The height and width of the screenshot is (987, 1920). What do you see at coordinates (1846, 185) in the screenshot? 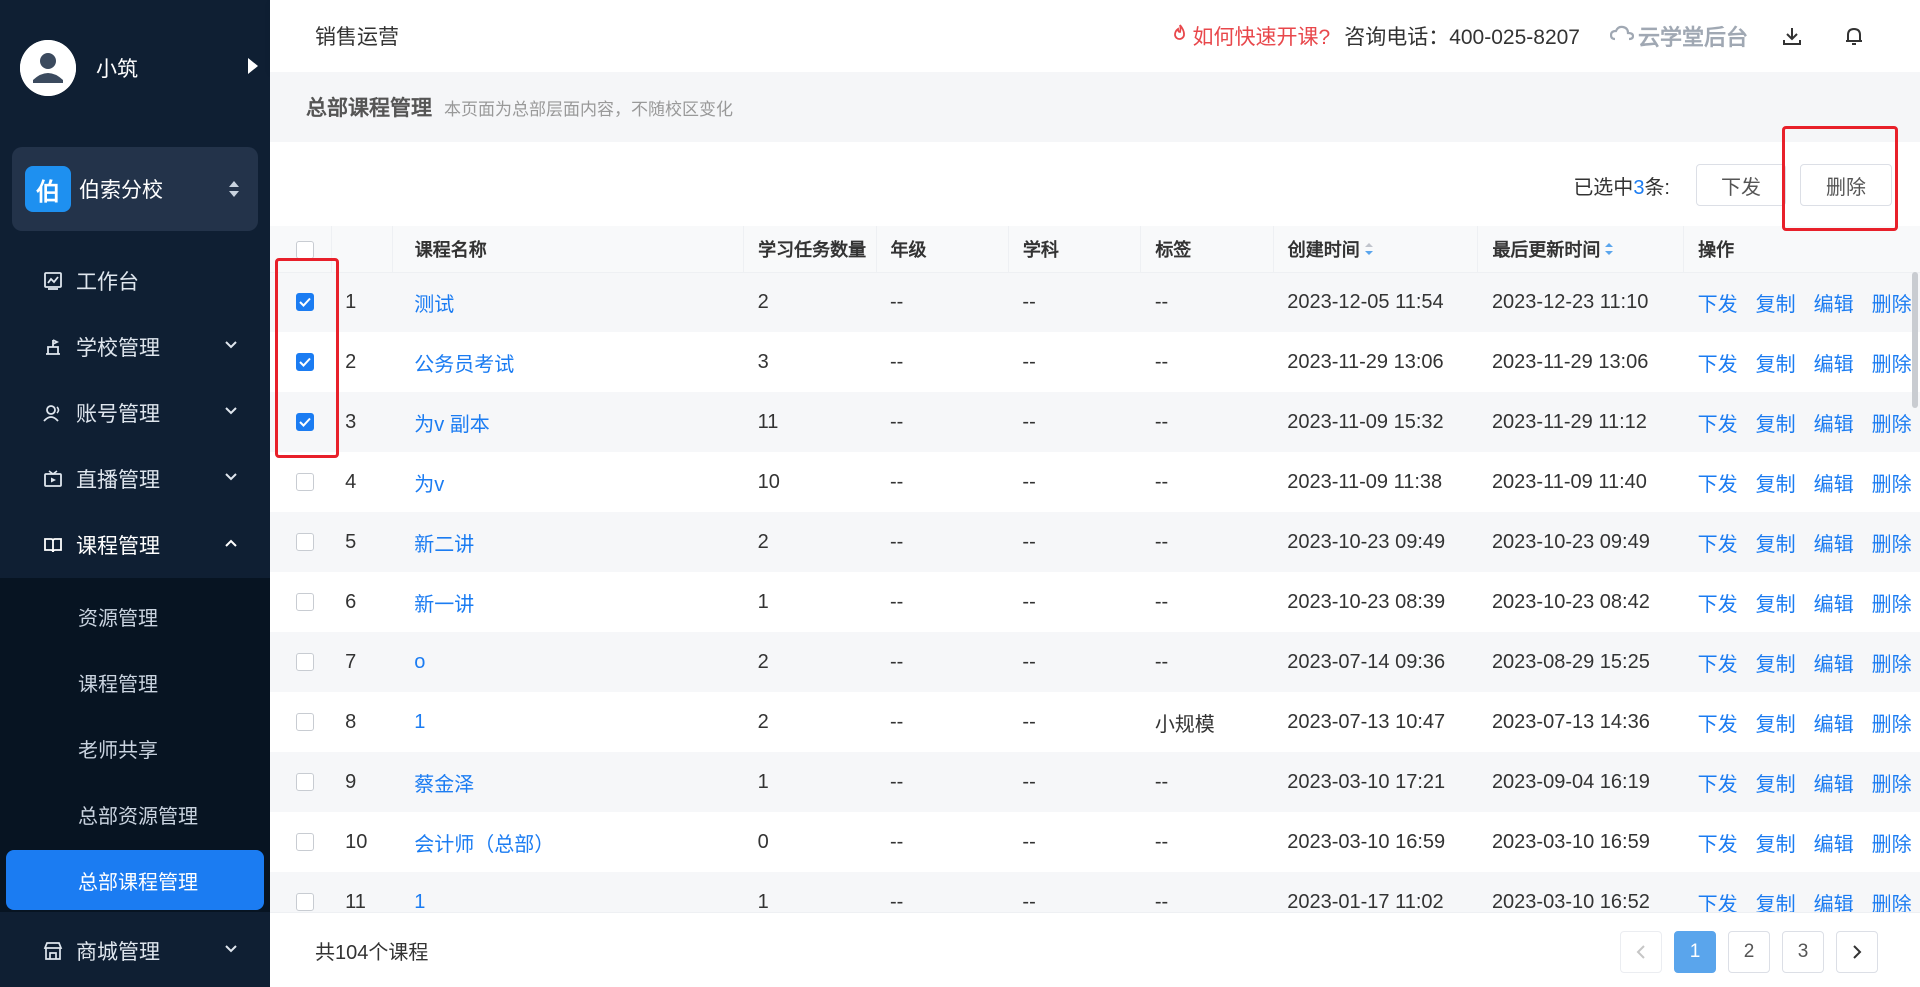
I see `bulk-delete-button: 删除` at bounding box center [1846, 185].